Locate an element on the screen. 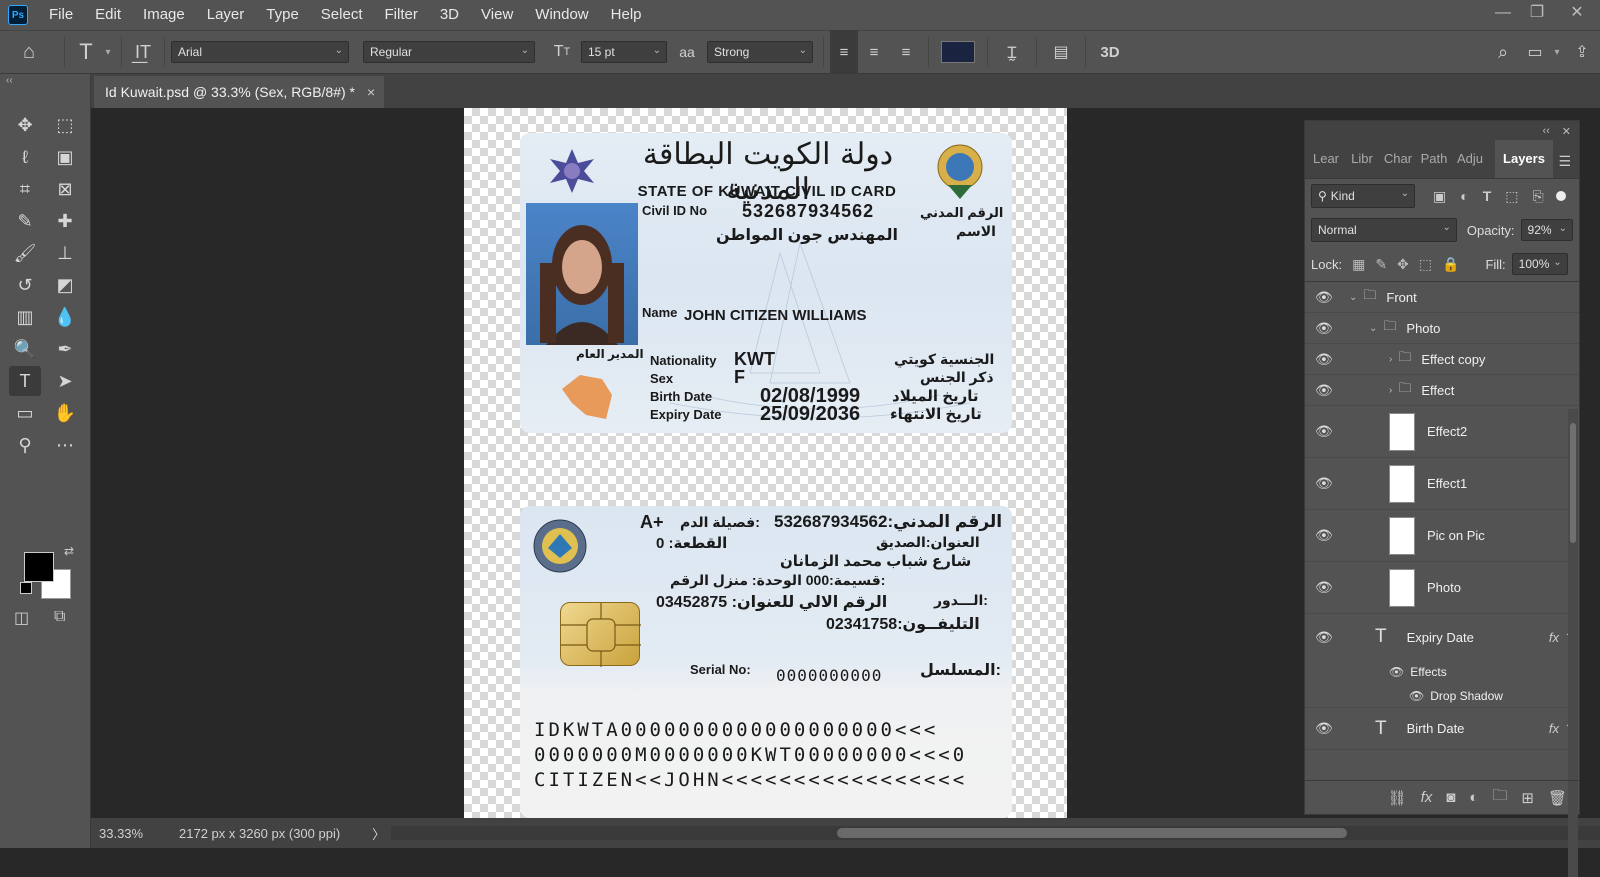 Image resolution: width=1600 pixels, height=877 pixels. document-info: 2172 px x 3260 px (300 ppi) is located at coordinates (259, 833).